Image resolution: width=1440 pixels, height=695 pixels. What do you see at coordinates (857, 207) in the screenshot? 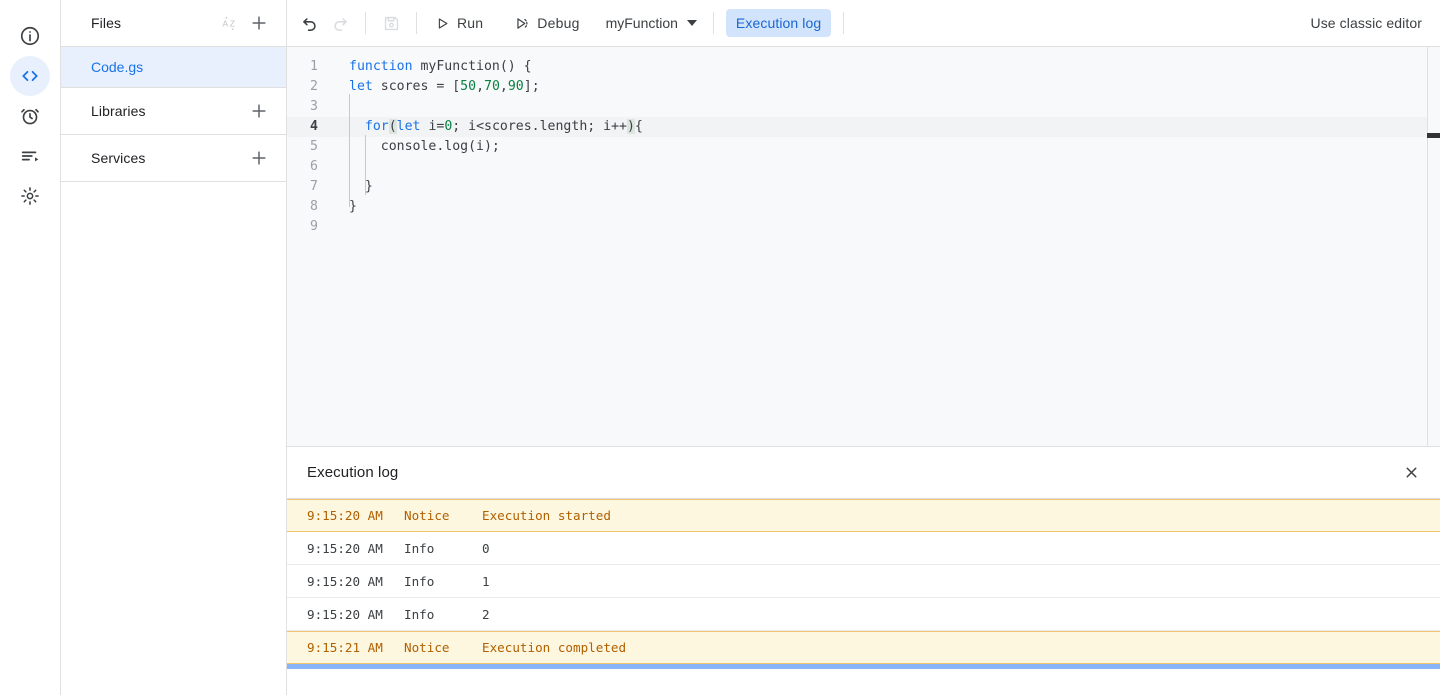
I see `code-line: 8}` at bounding box center [857, 207].